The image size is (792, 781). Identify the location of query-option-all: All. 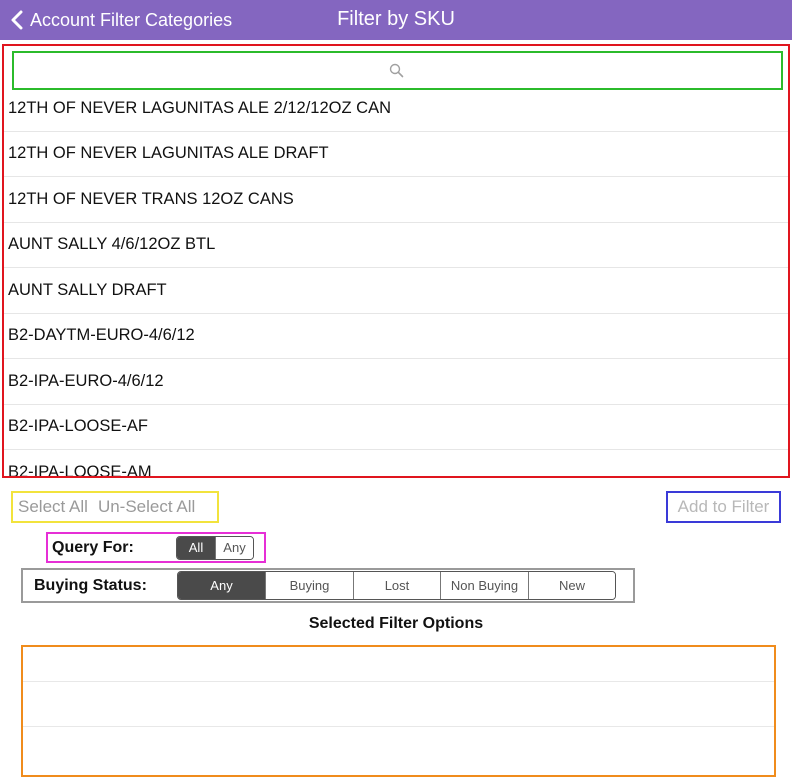
(196, 547).